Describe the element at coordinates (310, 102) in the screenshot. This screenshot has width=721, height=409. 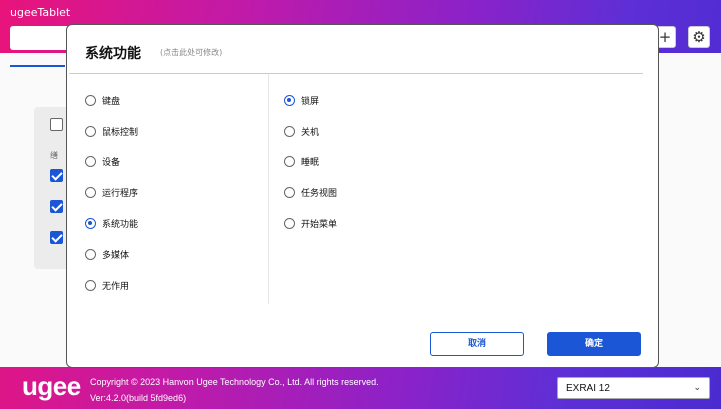
I see `option-label: 锁屏` at that location.